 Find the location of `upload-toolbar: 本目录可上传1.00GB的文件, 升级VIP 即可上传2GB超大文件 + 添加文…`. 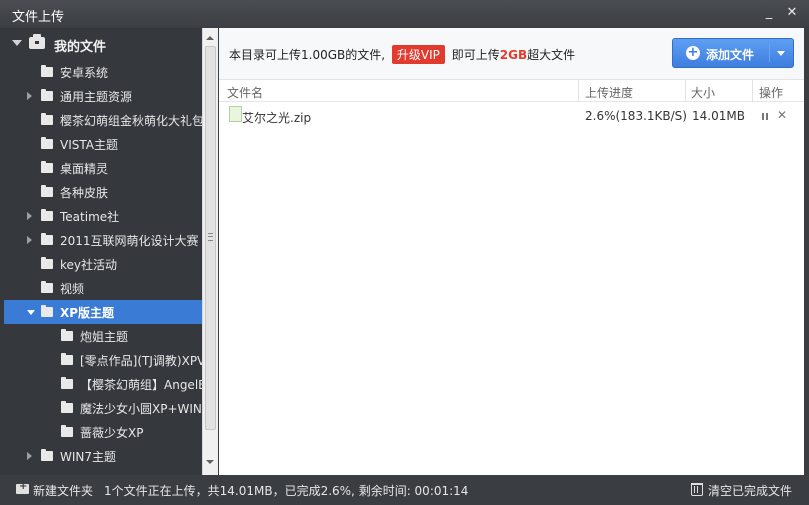

upload-toolbar: 本目录可上传1.00GB的文件, 升级VIP 即可上传2GB超大文件 + 添加文… is located at coordinates (511, 54).